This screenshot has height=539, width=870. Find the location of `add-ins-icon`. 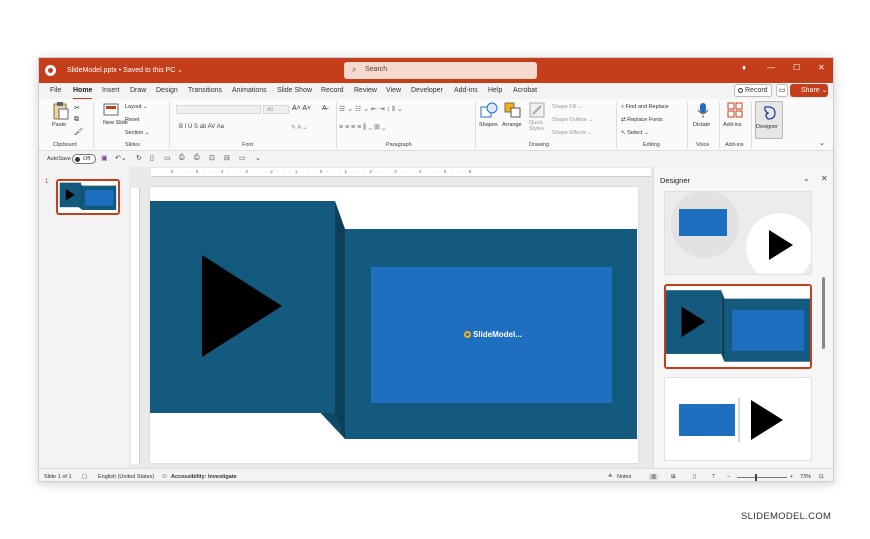

add-ins-icon is located at coordinates (735, 110).